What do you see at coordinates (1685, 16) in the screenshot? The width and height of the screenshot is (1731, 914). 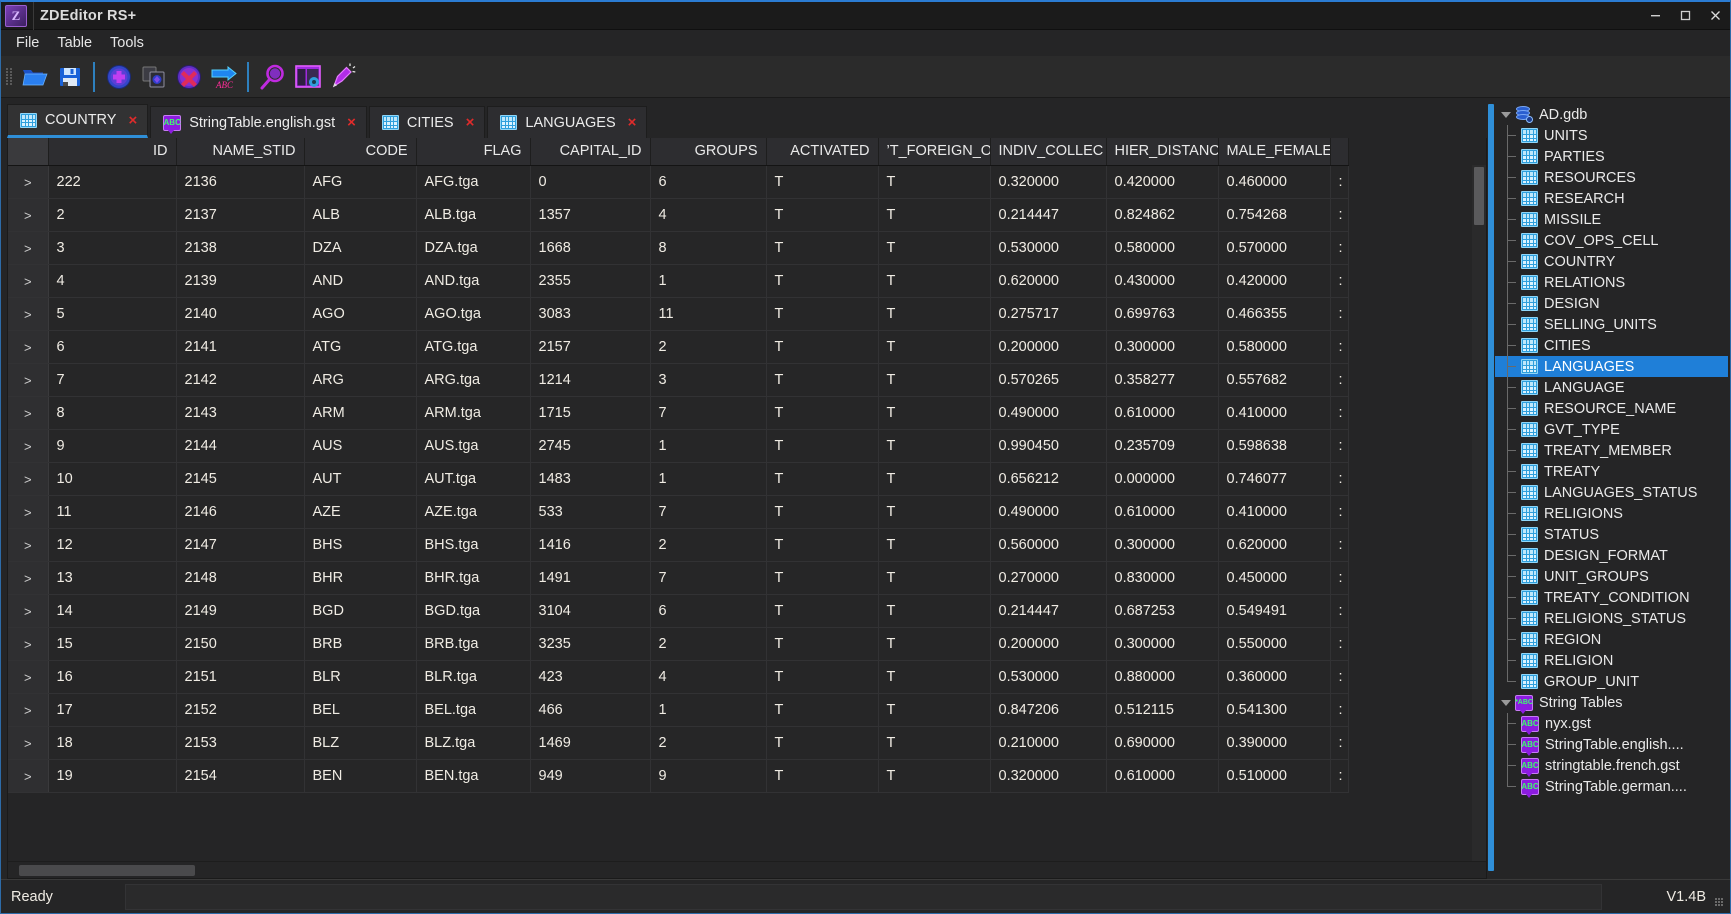 I see `maximize-icon` at bounding box center [1685, 16].